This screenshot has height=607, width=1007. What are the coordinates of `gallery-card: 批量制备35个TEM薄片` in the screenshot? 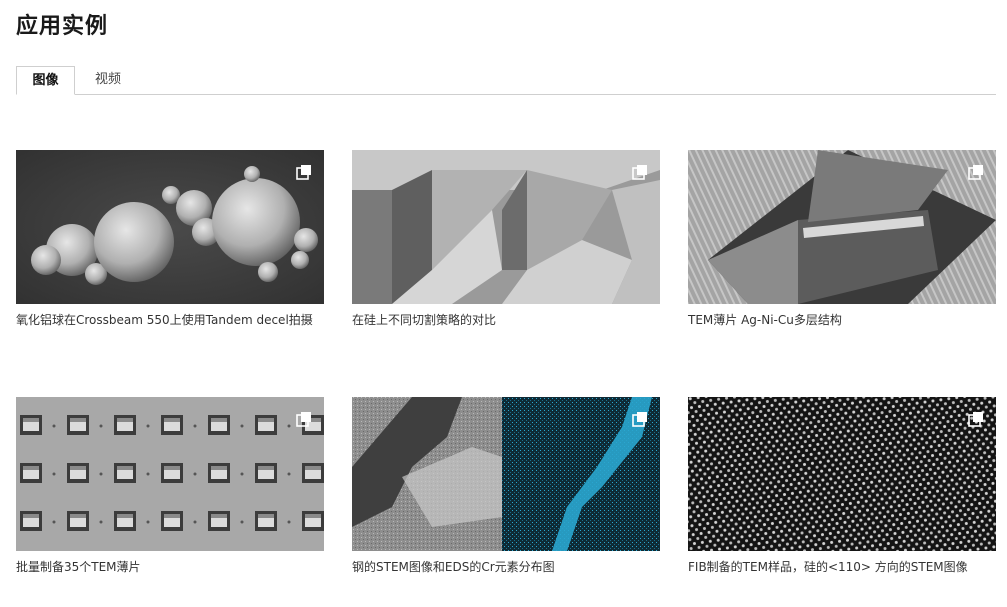 It's located at (170, 486).